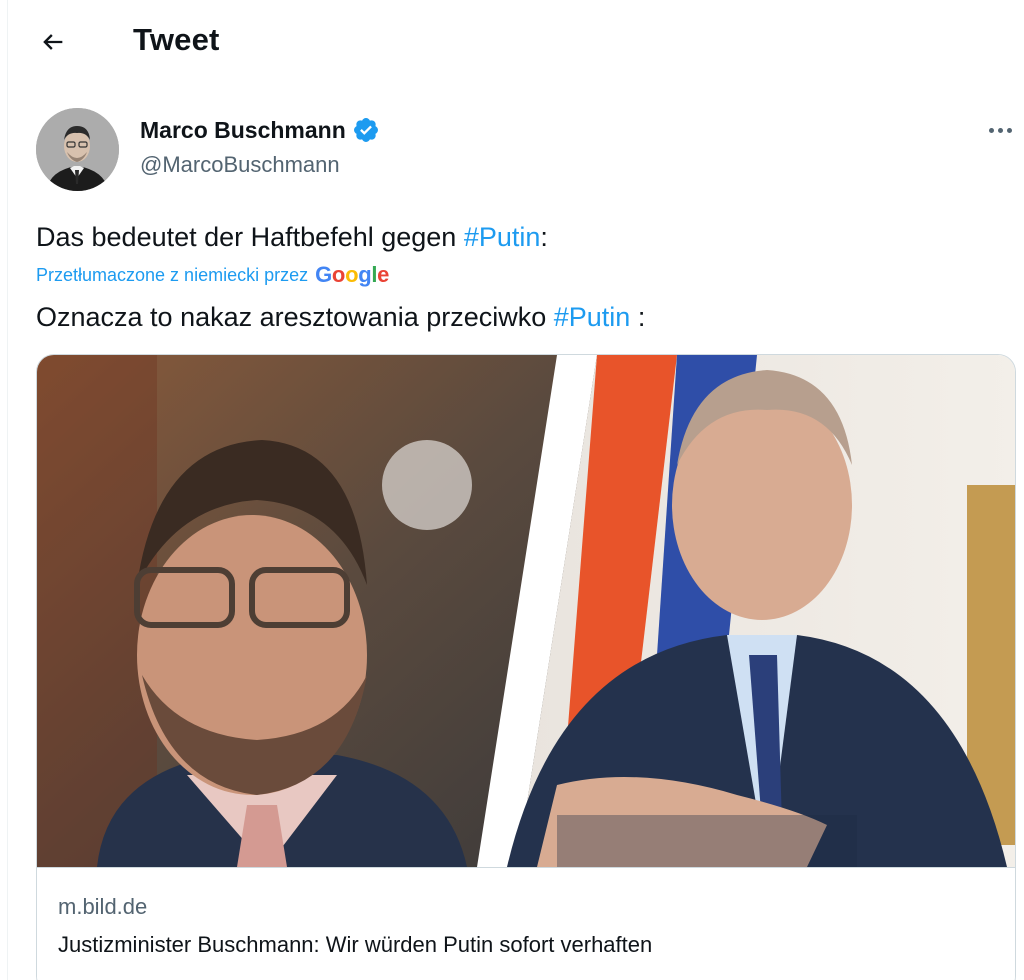  Describe the element at coordinates (250, 237) in the screenshot. I see `tweet-text-part: Das bedeutet der Haftbefehl gegen` at that location.